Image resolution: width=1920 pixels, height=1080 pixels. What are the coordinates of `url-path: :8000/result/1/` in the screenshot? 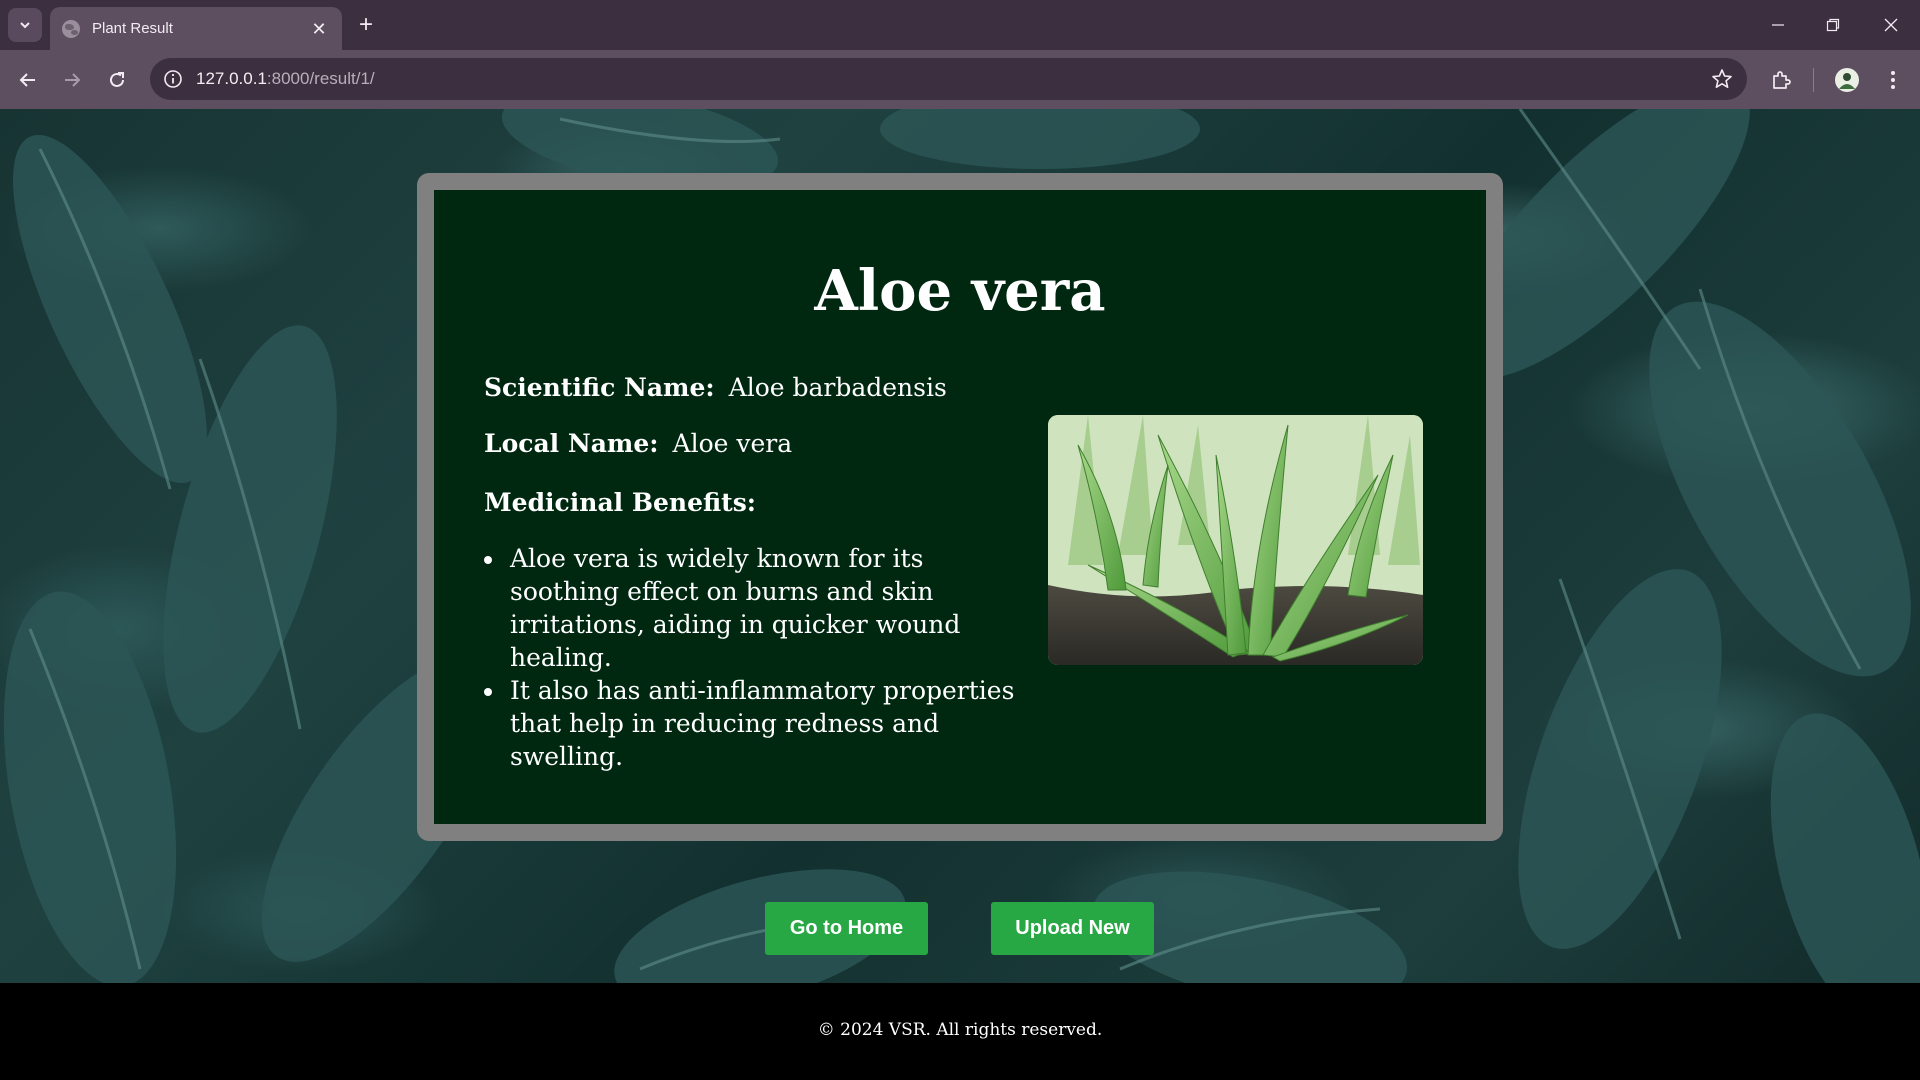 It's located at (320, 78).